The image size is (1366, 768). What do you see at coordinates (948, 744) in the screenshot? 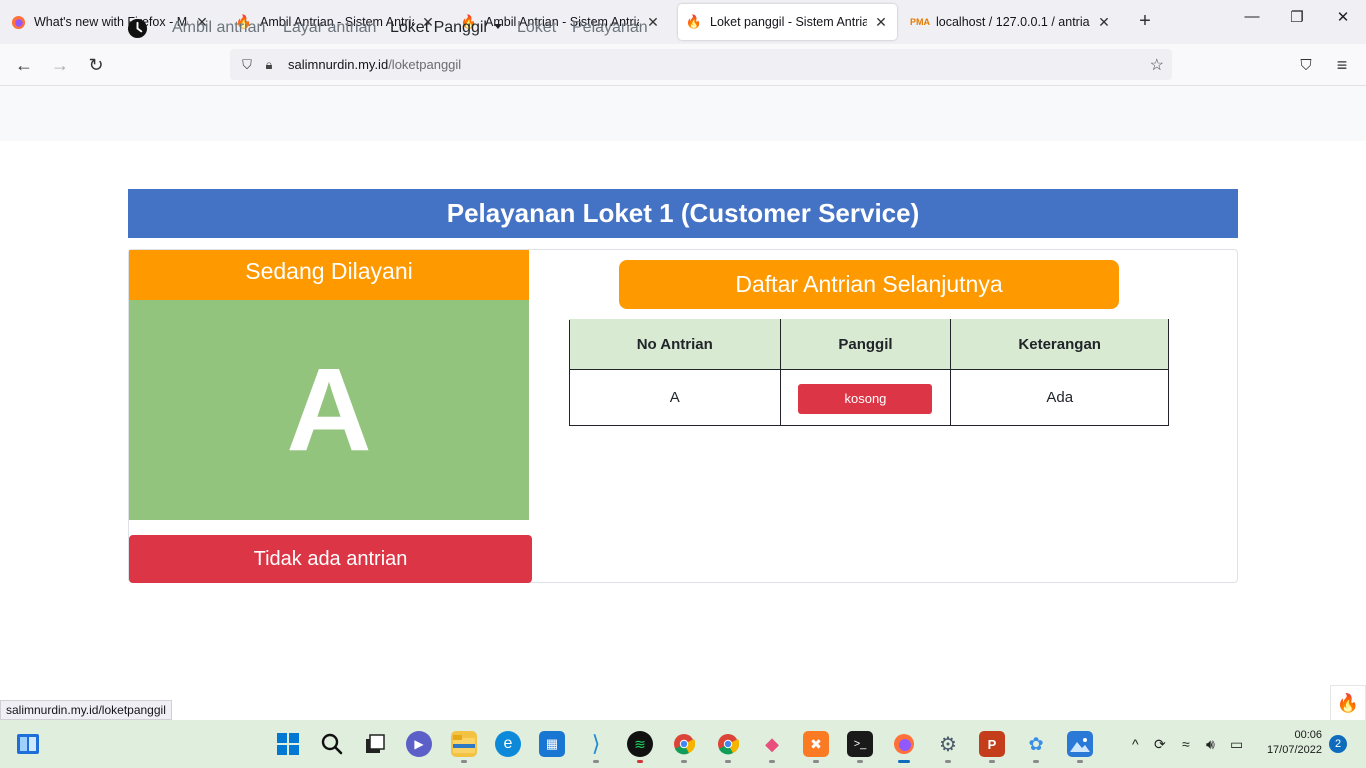
I see `settings-gear-icon: ⚙` at bounding box center [948, 744].